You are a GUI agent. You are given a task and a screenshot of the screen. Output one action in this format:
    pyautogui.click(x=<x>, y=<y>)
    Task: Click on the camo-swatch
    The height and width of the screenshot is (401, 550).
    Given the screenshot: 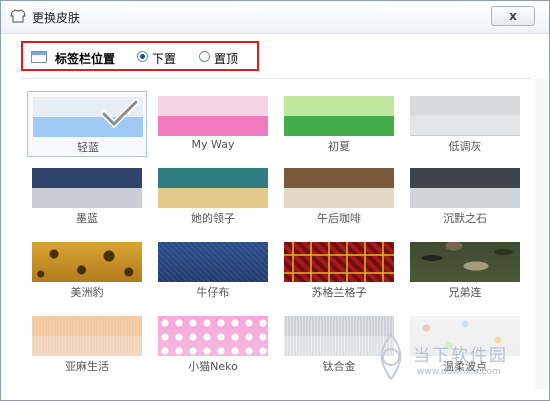 What is the action you would take?
    pyautogui.click(x=465, y=262)
    